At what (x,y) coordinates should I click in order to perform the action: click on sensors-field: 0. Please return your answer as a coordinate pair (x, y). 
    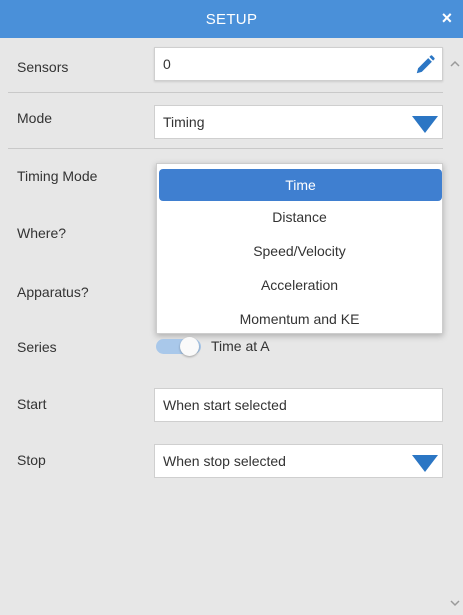
    Looking at the image, I should click on (298, 64).